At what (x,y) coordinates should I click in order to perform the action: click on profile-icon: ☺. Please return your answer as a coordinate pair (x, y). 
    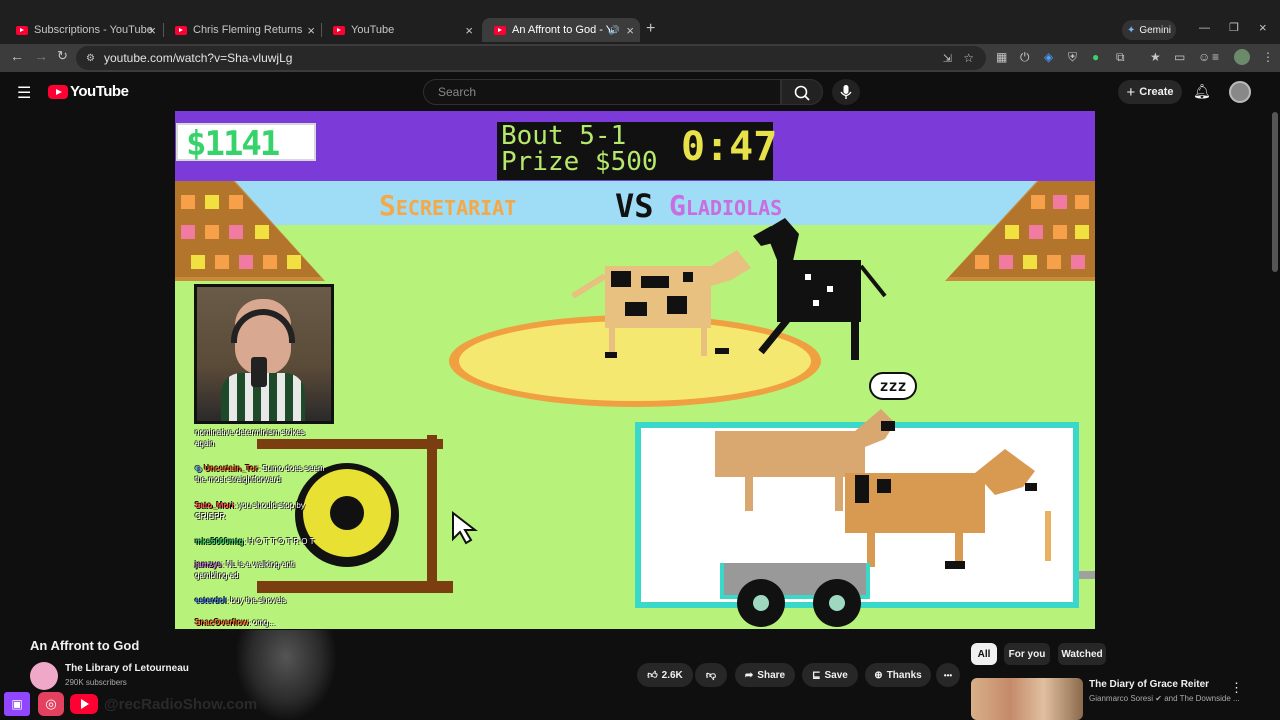
    Looking at the image, I should click on (1204, 57).